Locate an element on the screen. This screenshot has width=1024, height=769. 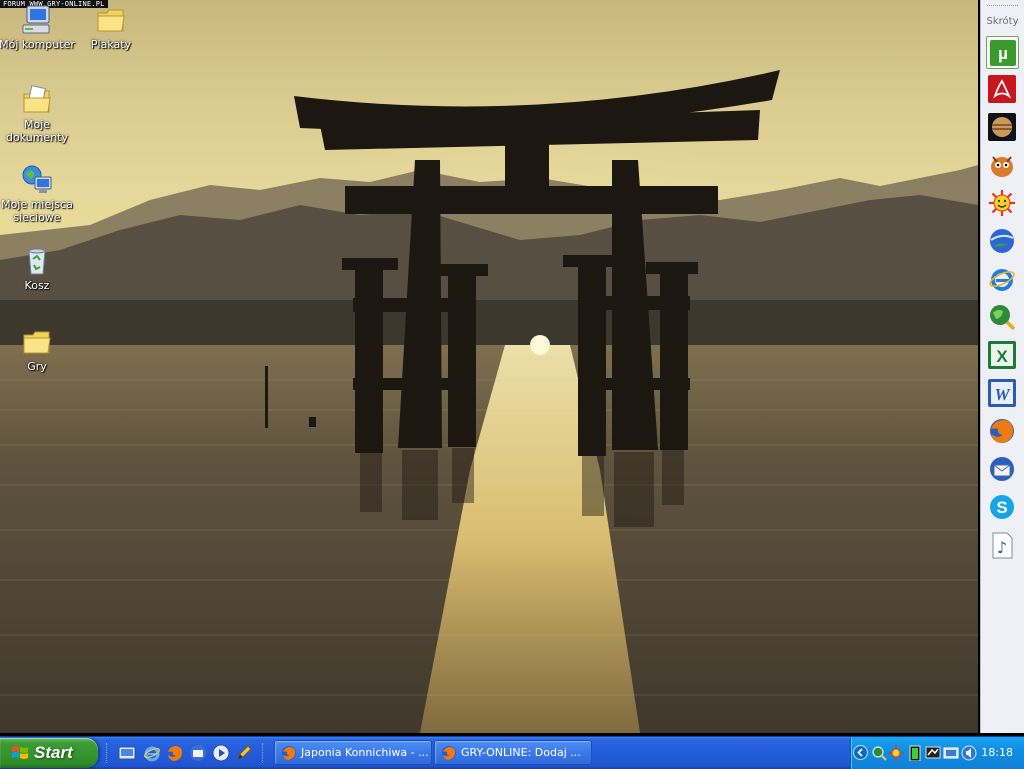
word-icon: W is located at coordinates (1001, 392).